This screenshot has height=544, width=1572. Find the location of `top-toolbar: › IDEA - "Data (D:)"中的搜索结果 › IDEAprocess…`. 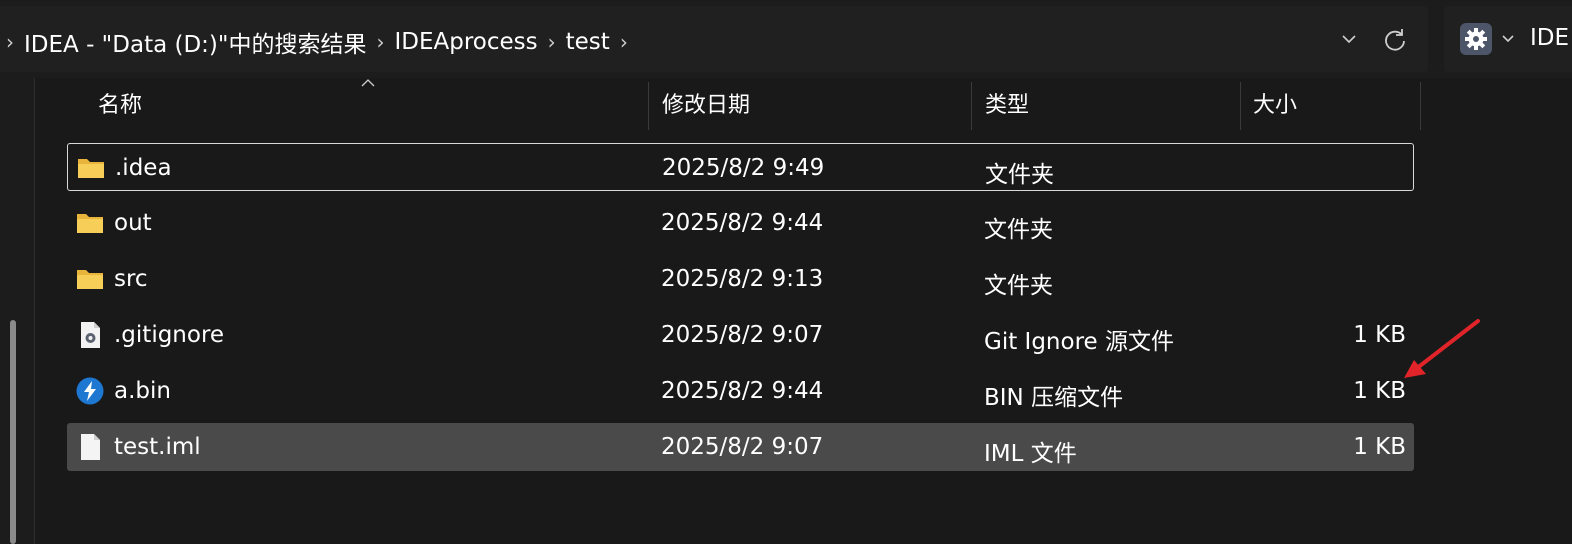

top-toolbar: › IDEA - "Data (D:)"中的搜索结果 › IDEAprocess… is located at coordinates (786, 39).